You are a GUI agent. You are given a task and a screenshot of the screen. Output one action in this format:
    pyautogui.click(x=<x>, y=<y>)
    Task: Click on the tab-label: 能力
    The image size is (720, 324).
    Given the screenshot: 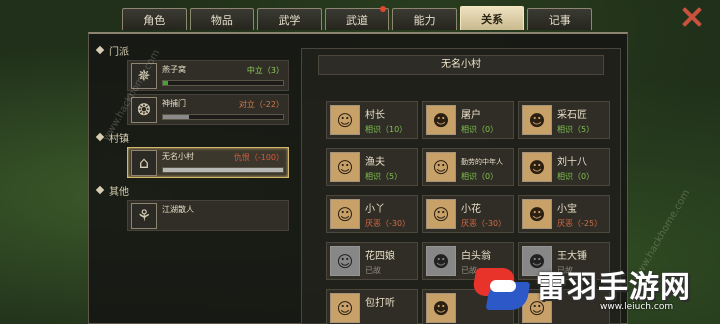 What is the action you would take?
    pyautogui.click(x=424, y=20)
    